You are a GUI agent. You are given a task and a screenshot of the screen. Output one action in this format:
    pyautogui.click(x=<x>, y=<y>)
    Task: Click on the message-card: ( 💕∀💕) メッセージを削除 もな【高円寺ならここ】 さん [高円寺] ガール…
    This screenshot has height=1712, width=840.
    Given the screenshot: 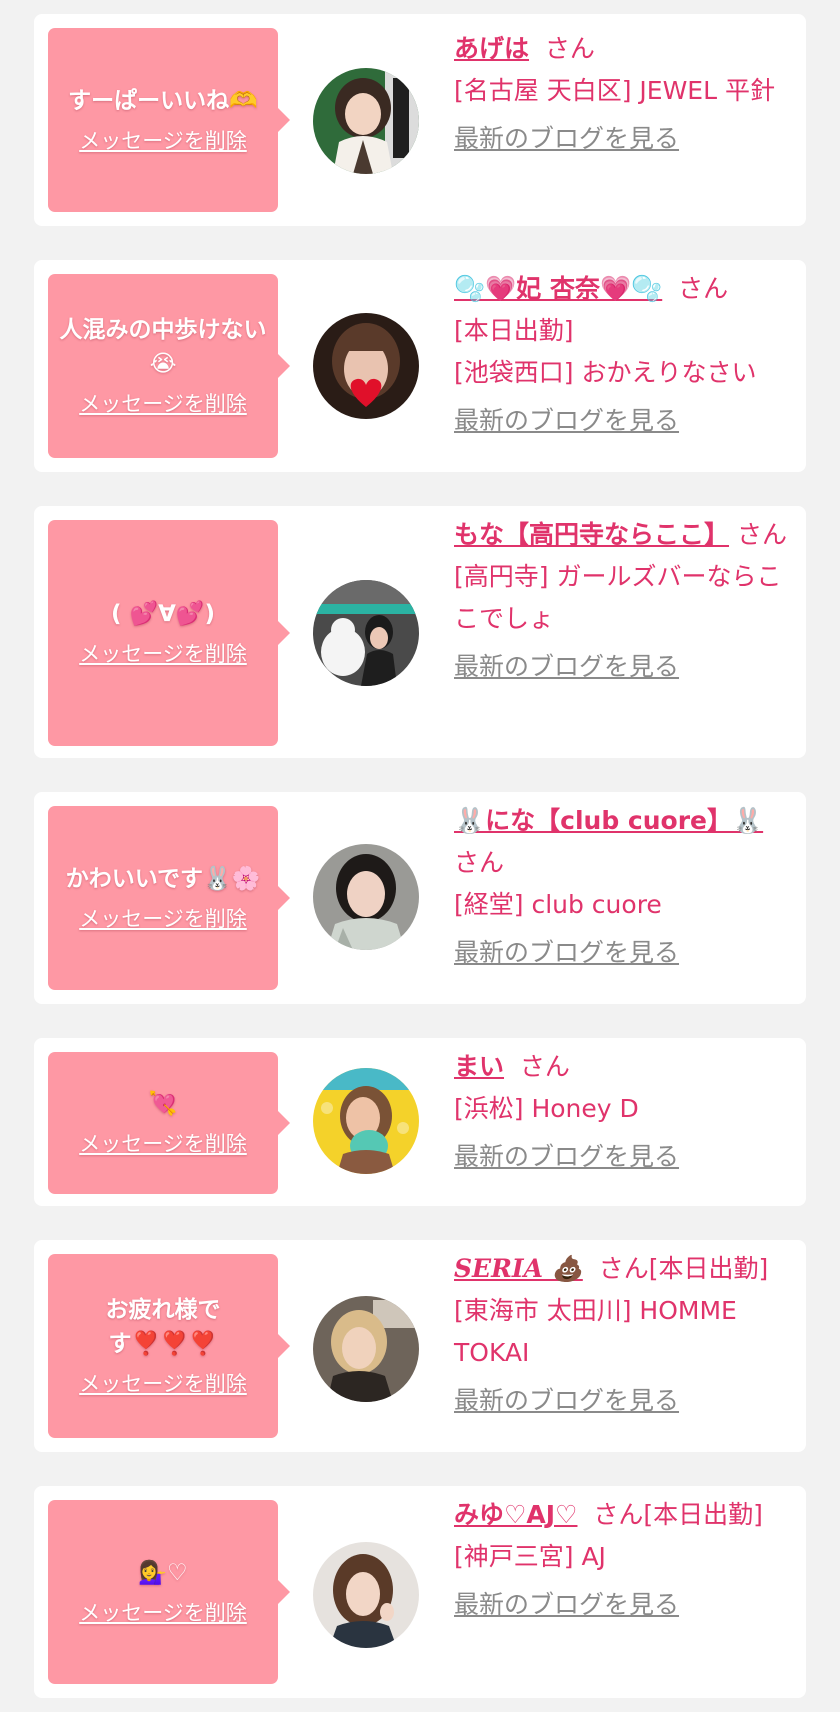 What is the action you would take?
    pyautogui.click(x=420, y=632)
    